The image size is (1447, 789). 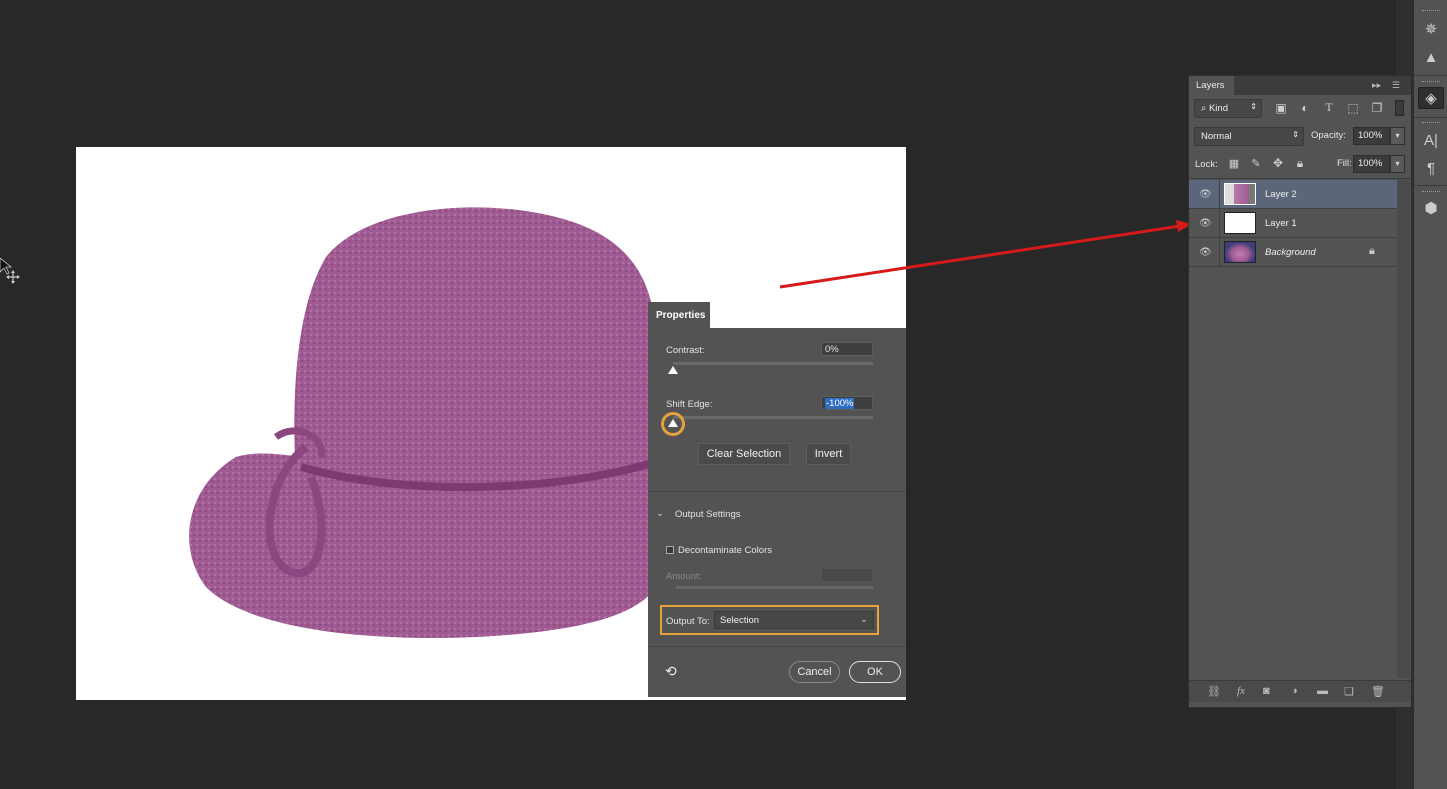 What do you see at coordinates (1249, 136) in the screenshot?
I see `blend-mode-select: Normal ⇕` at bounding box center [1249, 136].